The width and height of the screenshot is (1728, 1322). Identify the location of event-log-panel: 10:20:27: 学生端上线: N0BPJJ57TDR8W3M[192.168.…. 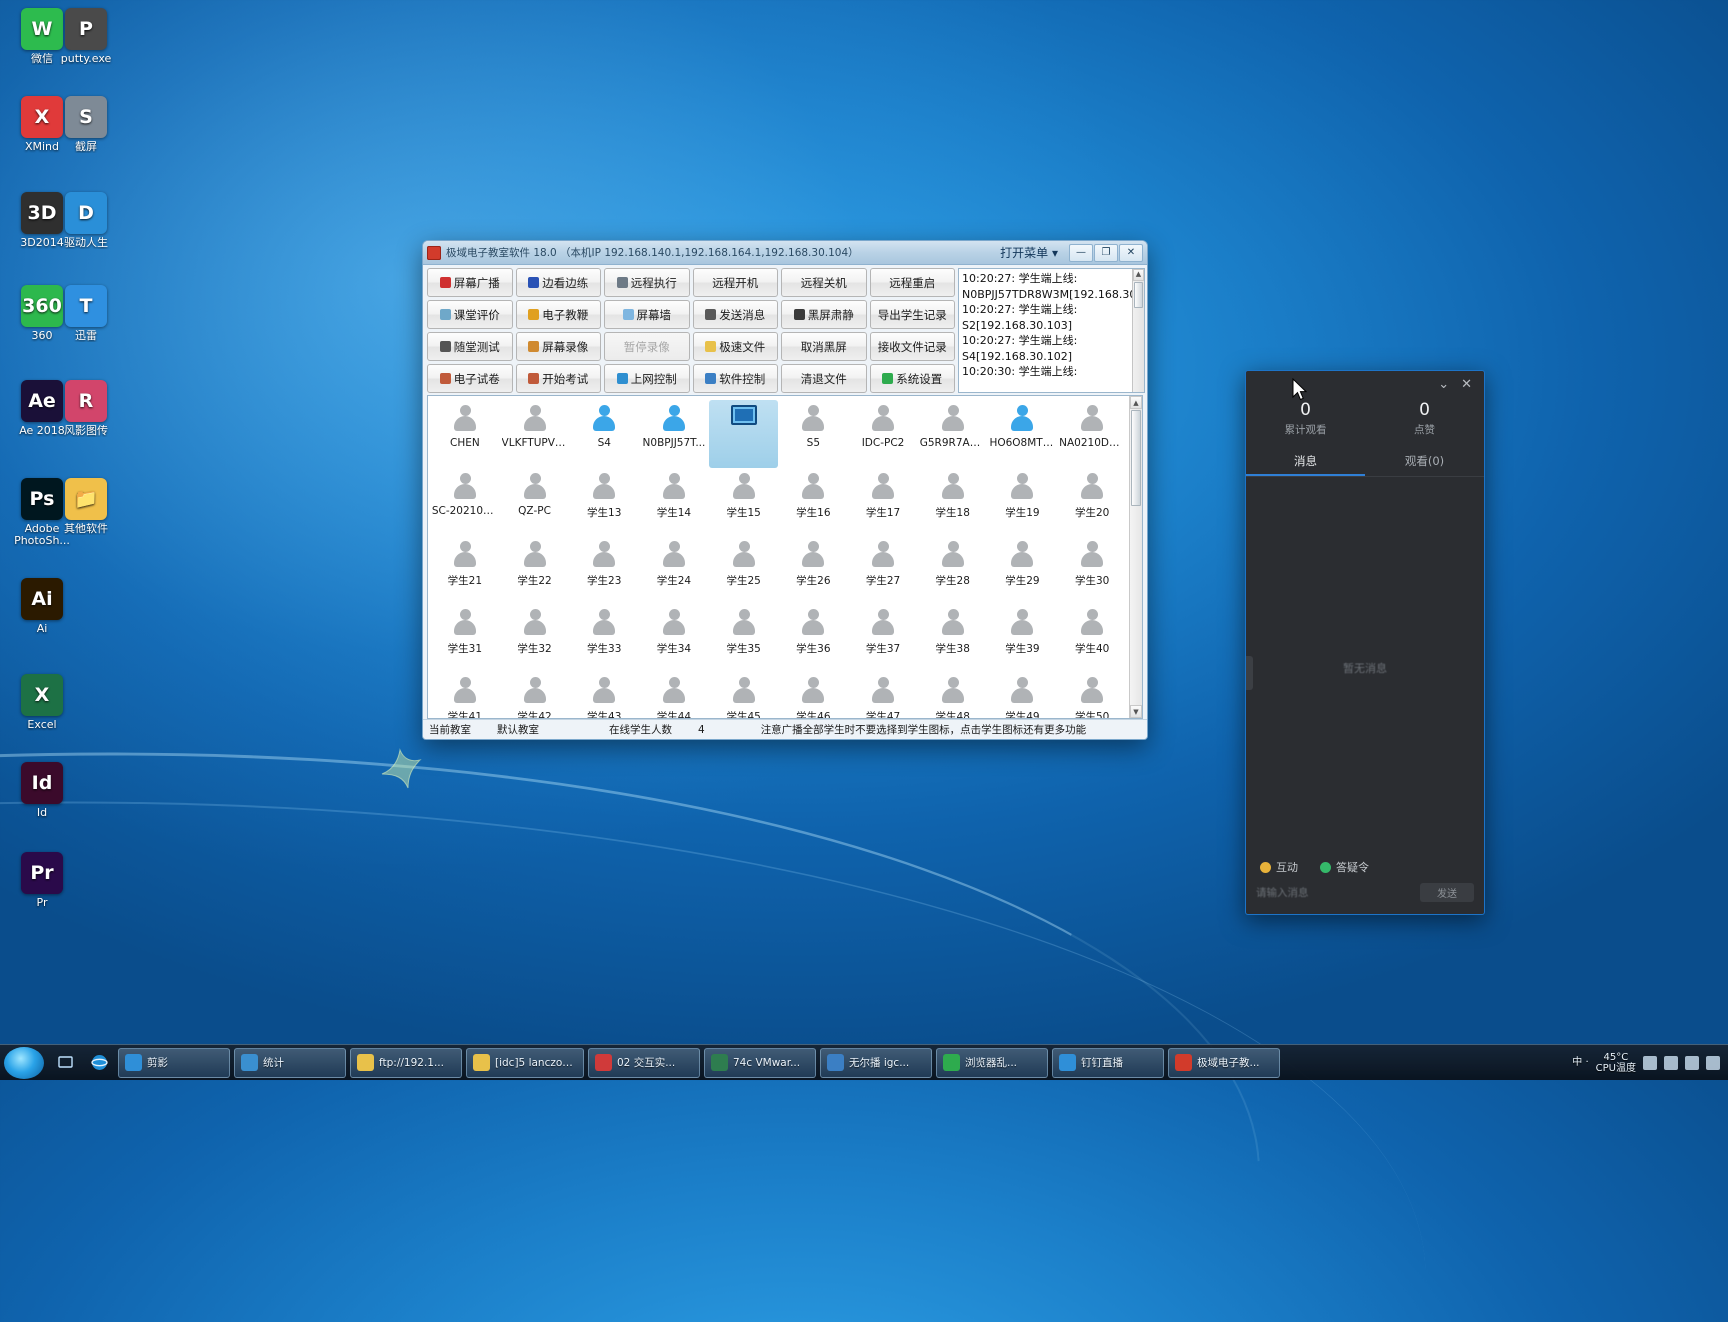
(1051, 330).